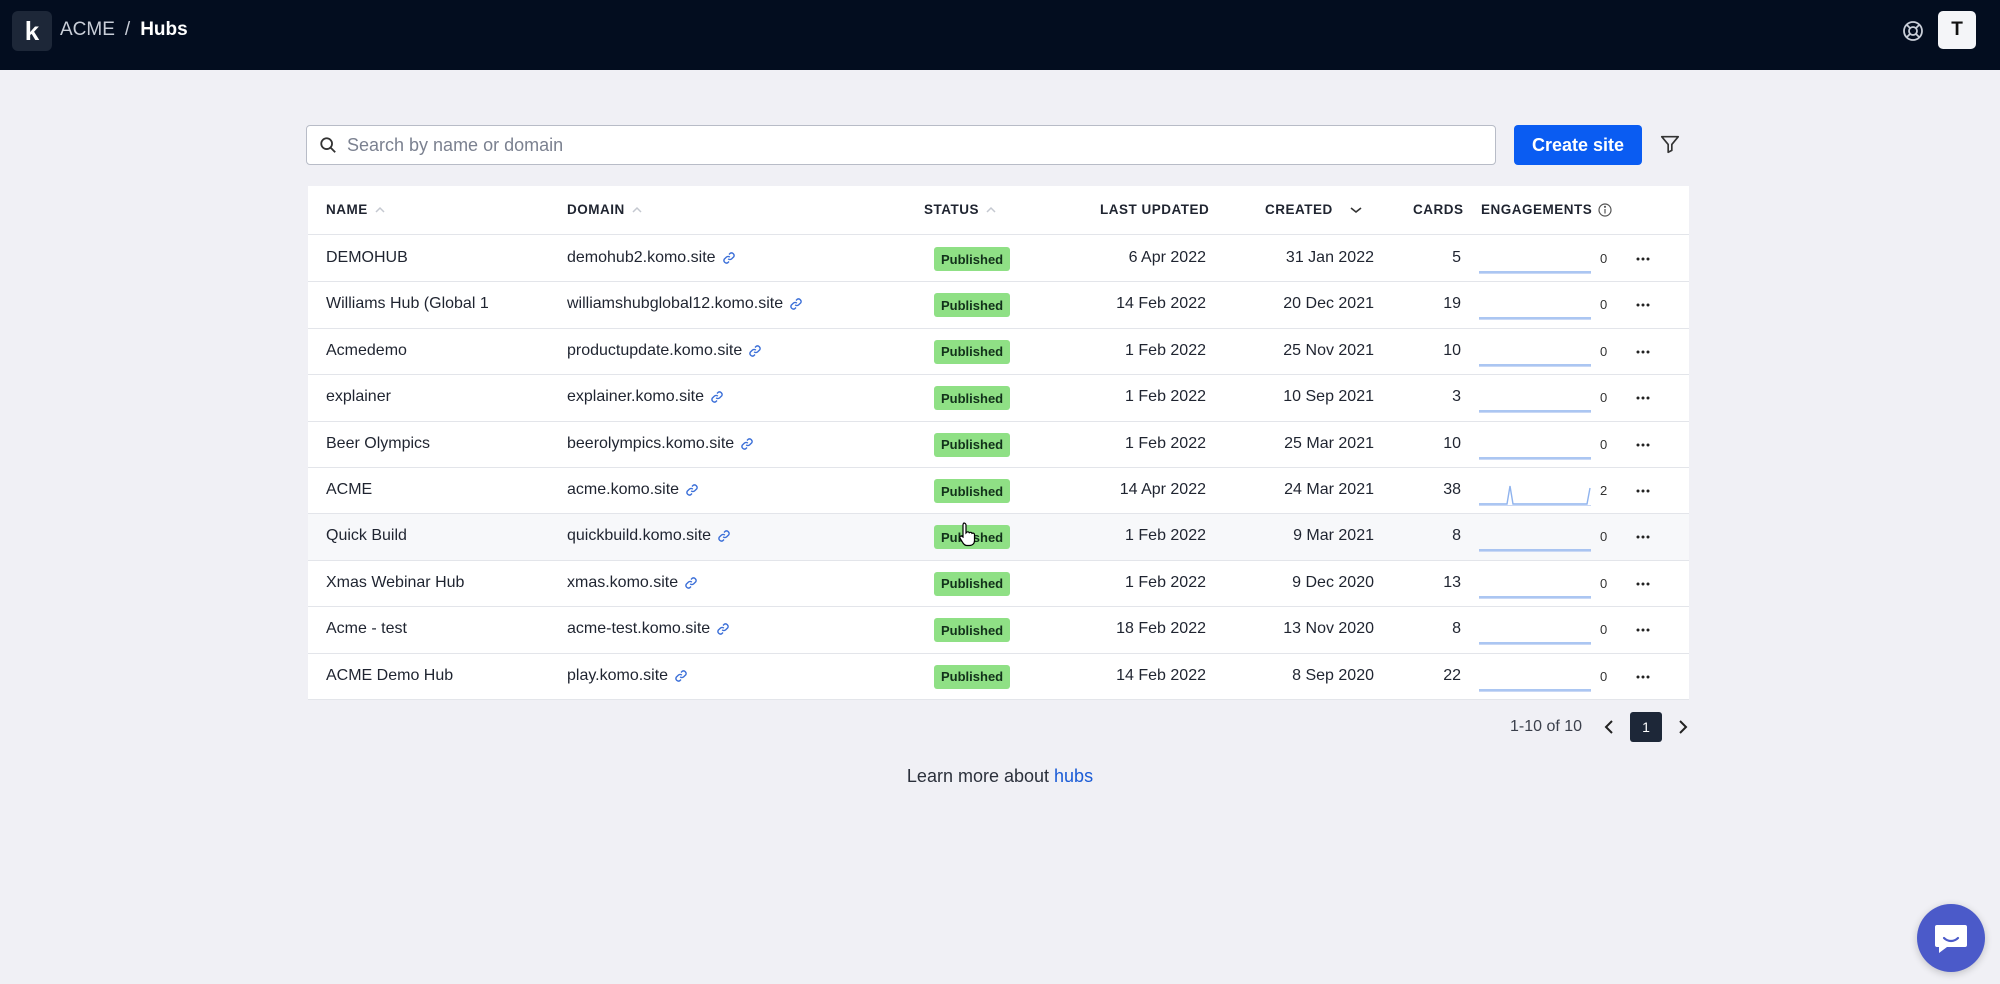 The width and height of the screenshot is (2000, 984). What do you see at coordinates (366, 536) in the screenshot?
I see `hub-name: Quick Build` at bounding box center [366, 536].